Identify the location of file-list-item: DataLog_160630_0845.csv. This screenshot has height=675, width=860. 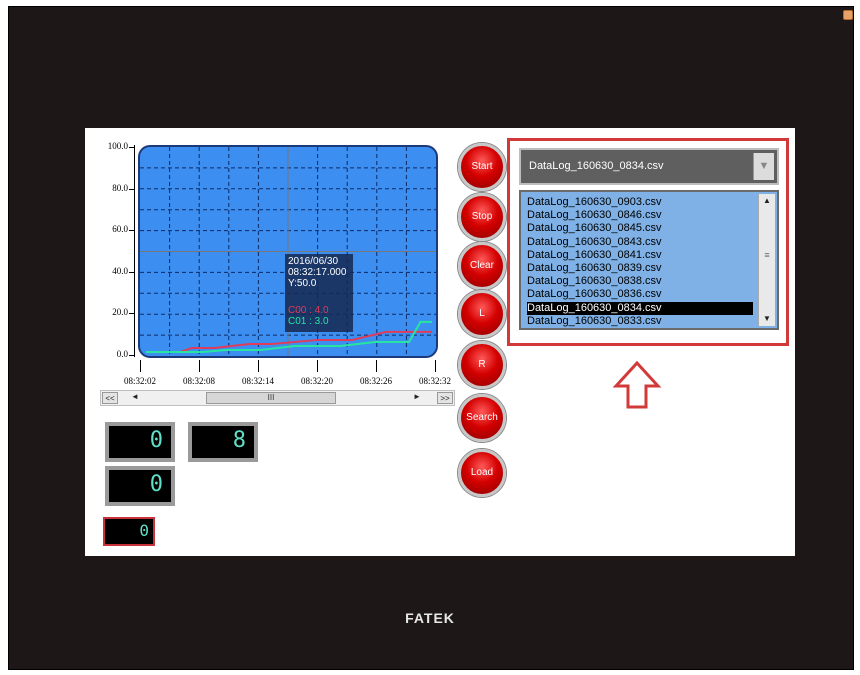
(640, 228).